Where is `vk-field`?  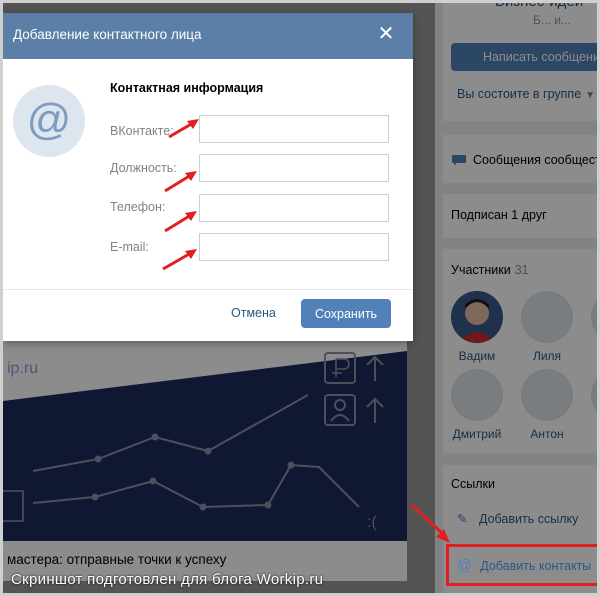 vk-field is located at coordinates (294, 129).